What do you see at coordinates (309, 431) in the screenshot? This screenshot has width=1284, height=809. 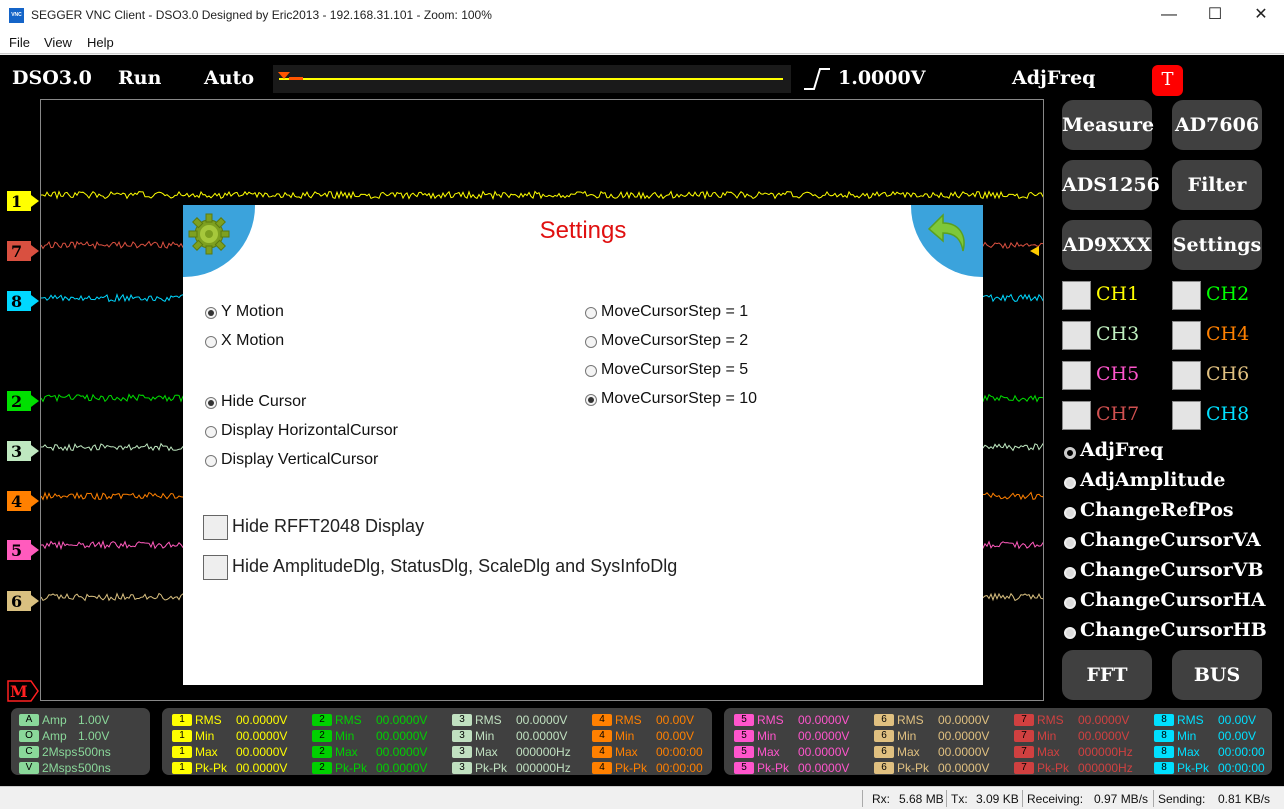 I see `cursor-option-label: Display HorizontalCursor` at bounding box center [309, 431].